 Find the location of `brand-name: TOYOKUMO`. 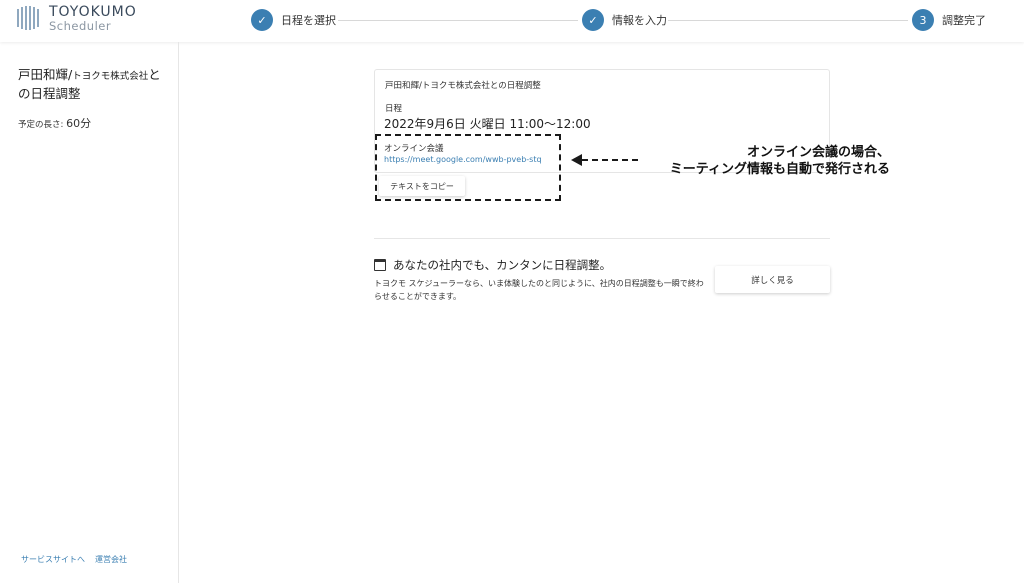

brand-name: TOYOKUMO is located at coordinates (93, 12).